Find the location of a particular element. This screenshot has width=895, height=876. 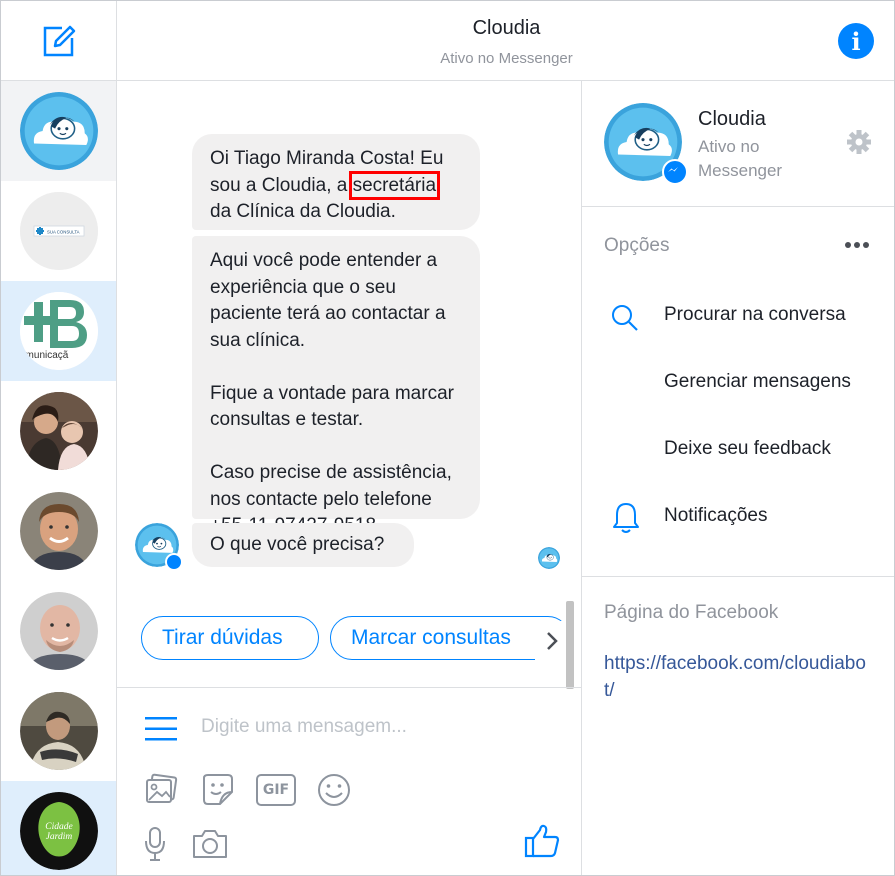

highlighted-word: secretária is located at coordinates (394, 185).